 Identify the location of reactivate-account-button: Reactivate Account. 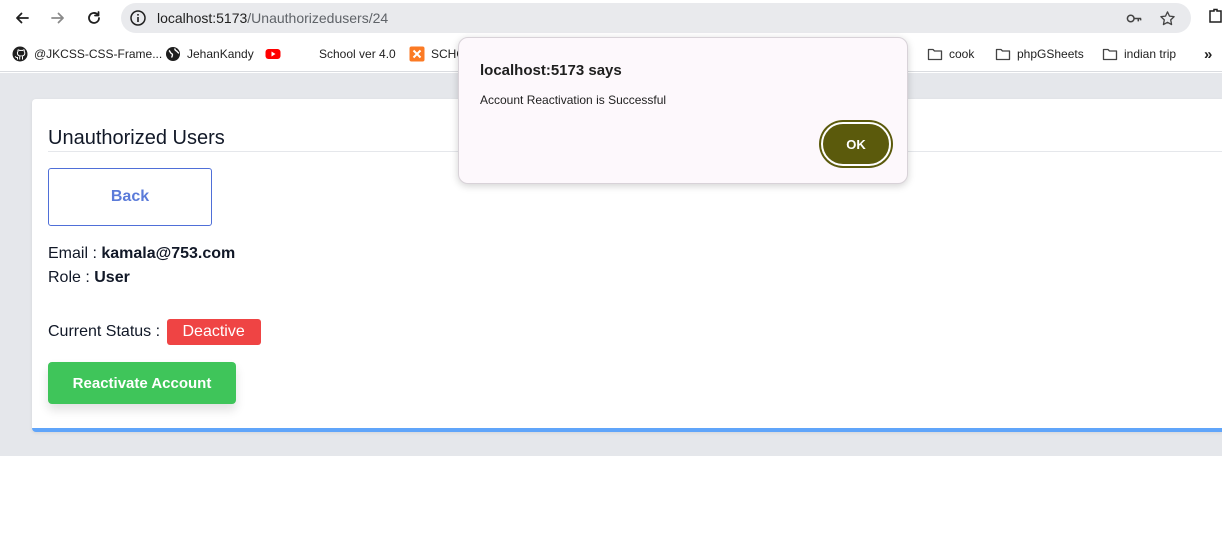
(142, 383).